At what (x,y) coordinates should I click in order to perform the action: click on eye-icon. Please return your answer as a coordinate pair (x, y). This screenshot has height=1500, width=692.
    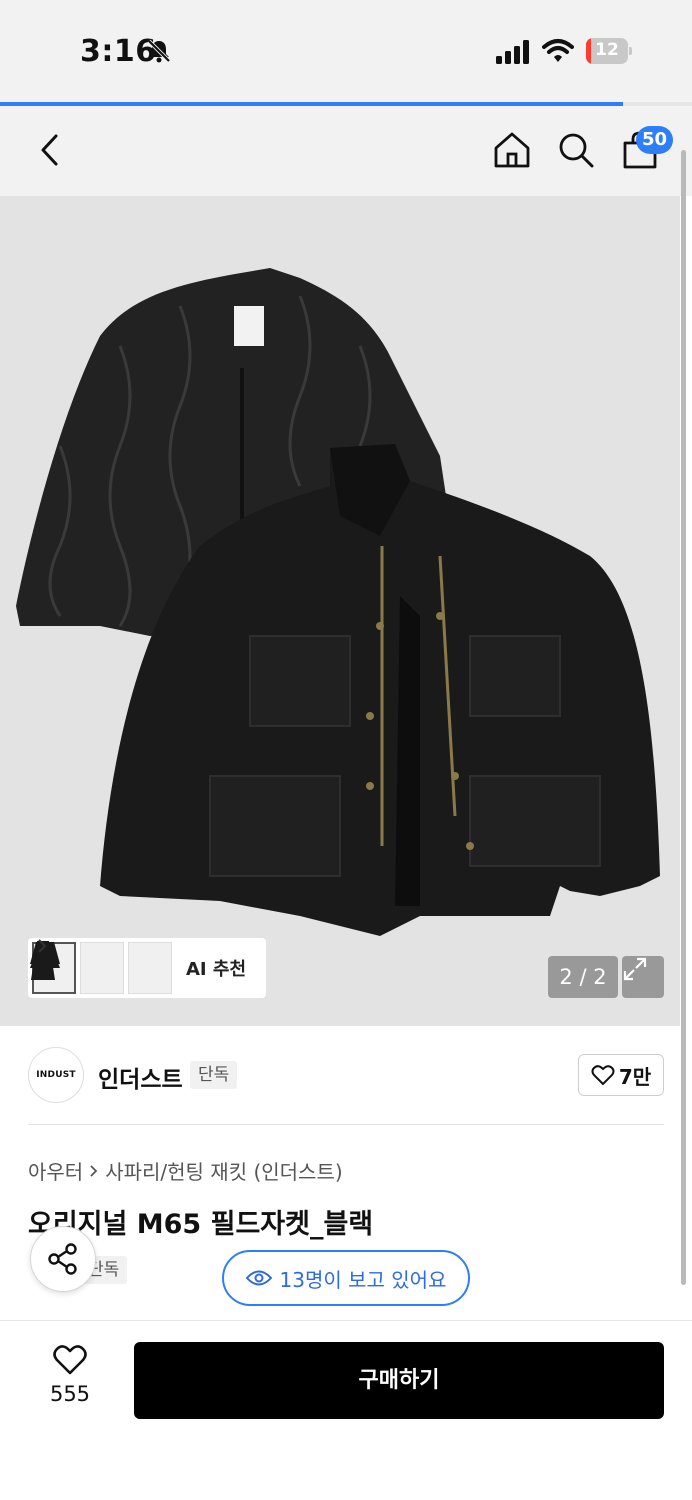
    Looking at the image, I should click on (258, 1278).